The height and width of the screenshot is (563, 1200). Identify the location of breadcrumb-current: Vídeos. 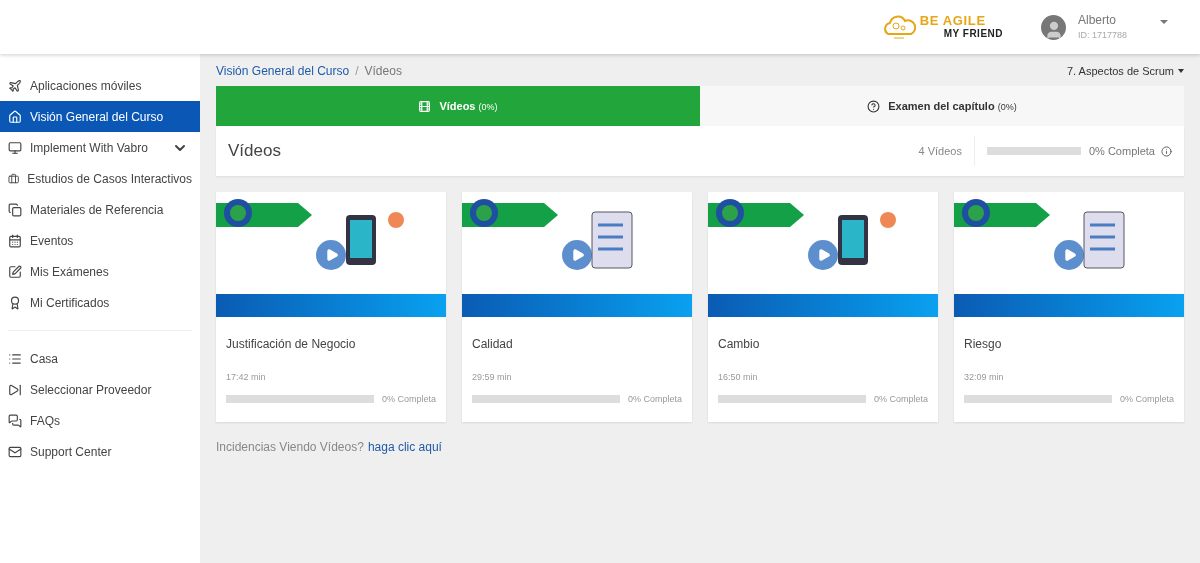
(383, 71).